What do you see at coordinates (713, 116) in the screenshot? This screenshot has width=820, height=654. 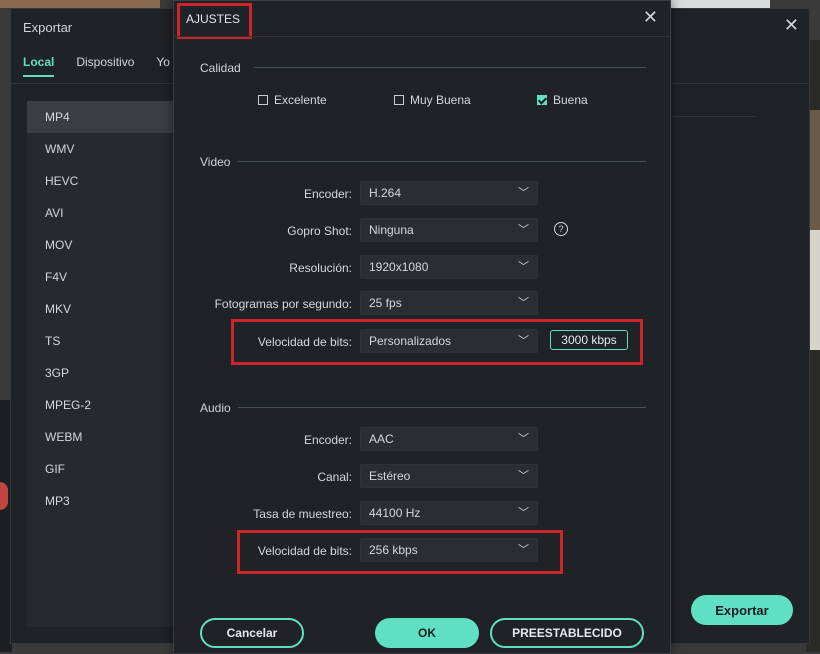 I see `export-section-divider` at bounding box center [713, 116].